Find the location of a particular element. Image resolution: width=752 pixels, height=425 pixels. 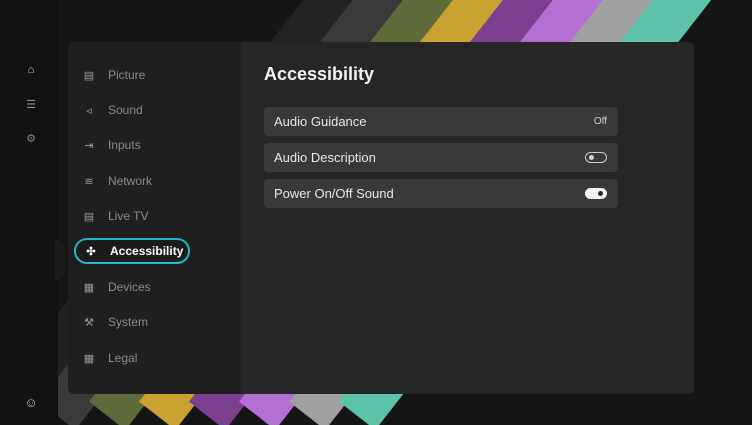

wrench-icon: ⚒ is located at coordinates (89, 322).